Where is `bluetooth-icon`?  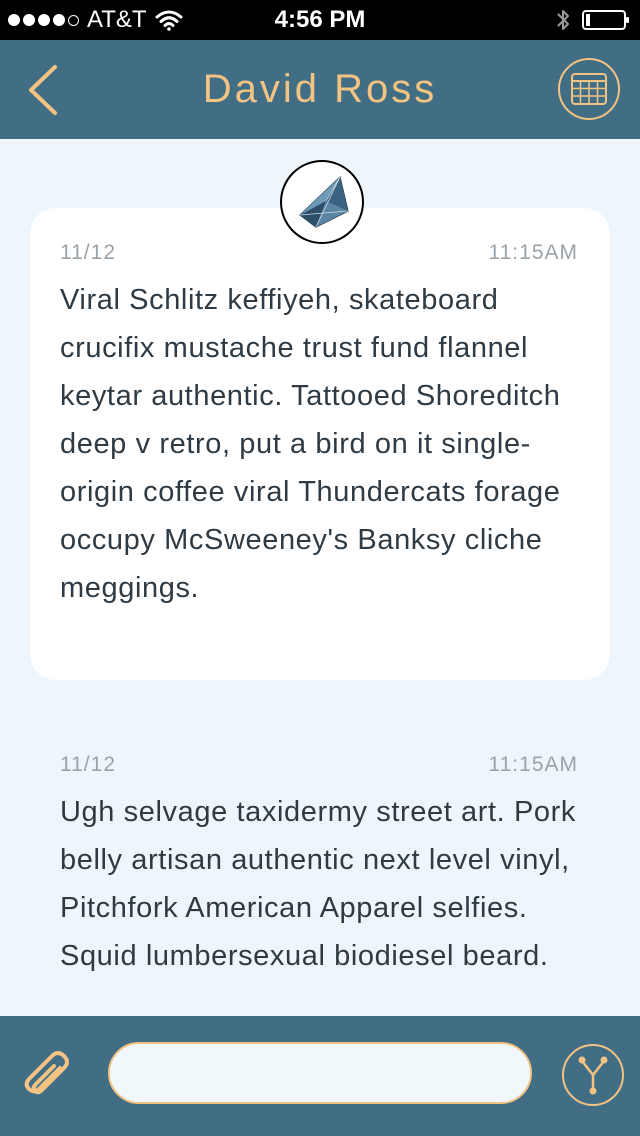
bluetooth-icon is located at coordinates (563, 20).